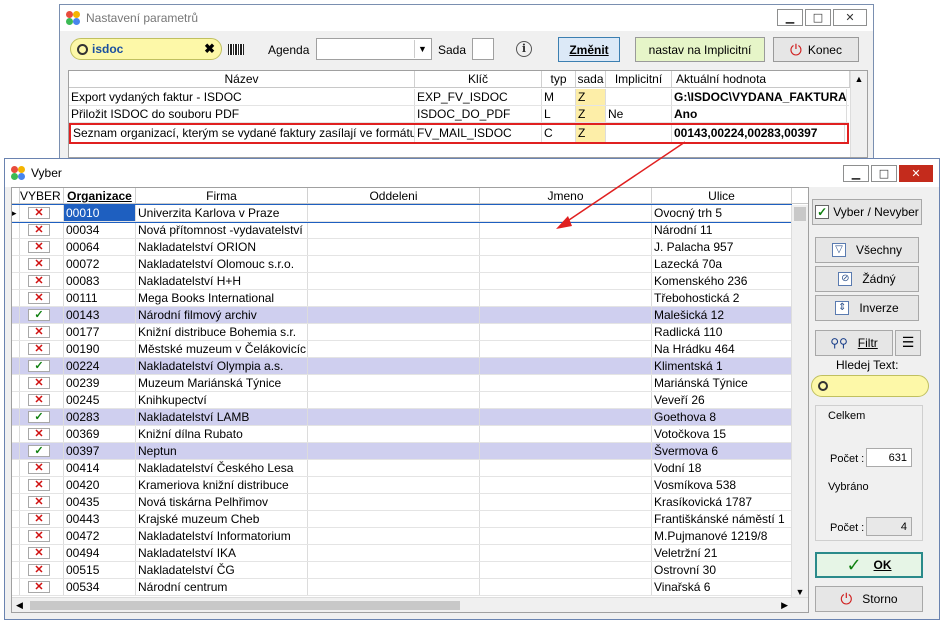  What do you see at coordinates (559, 79) in the screenshot?
I see `col-typ: typ` at bounding box center [559, 79].